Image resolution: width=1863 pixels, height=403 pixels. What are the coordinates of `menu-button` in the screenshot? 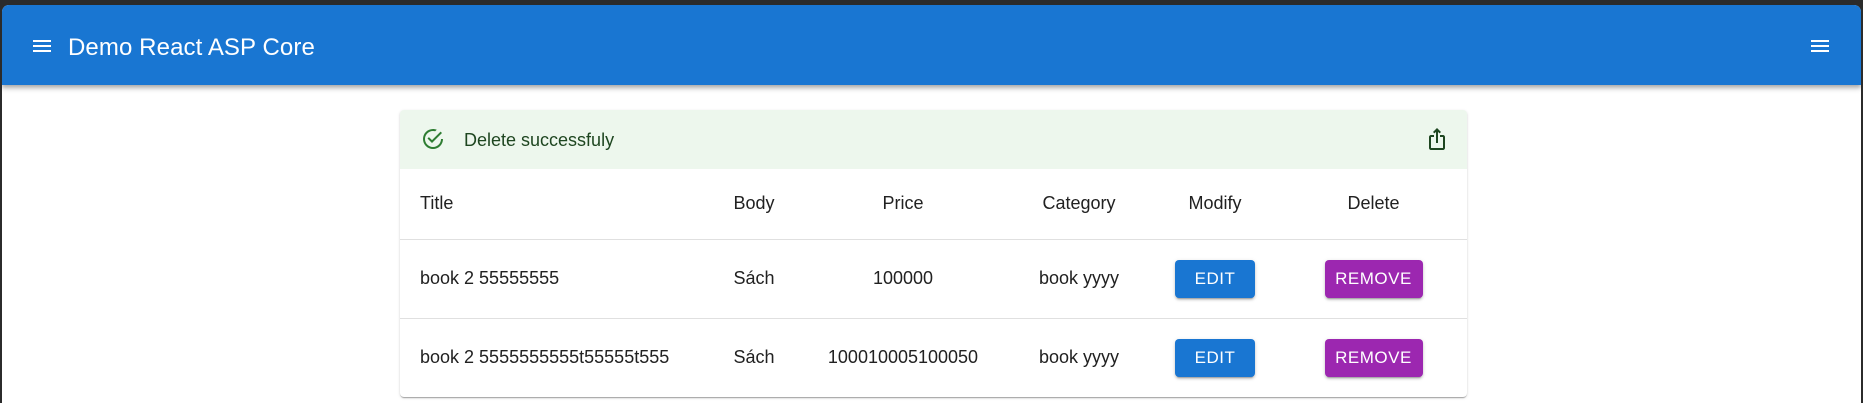 It's located at (42, 46).